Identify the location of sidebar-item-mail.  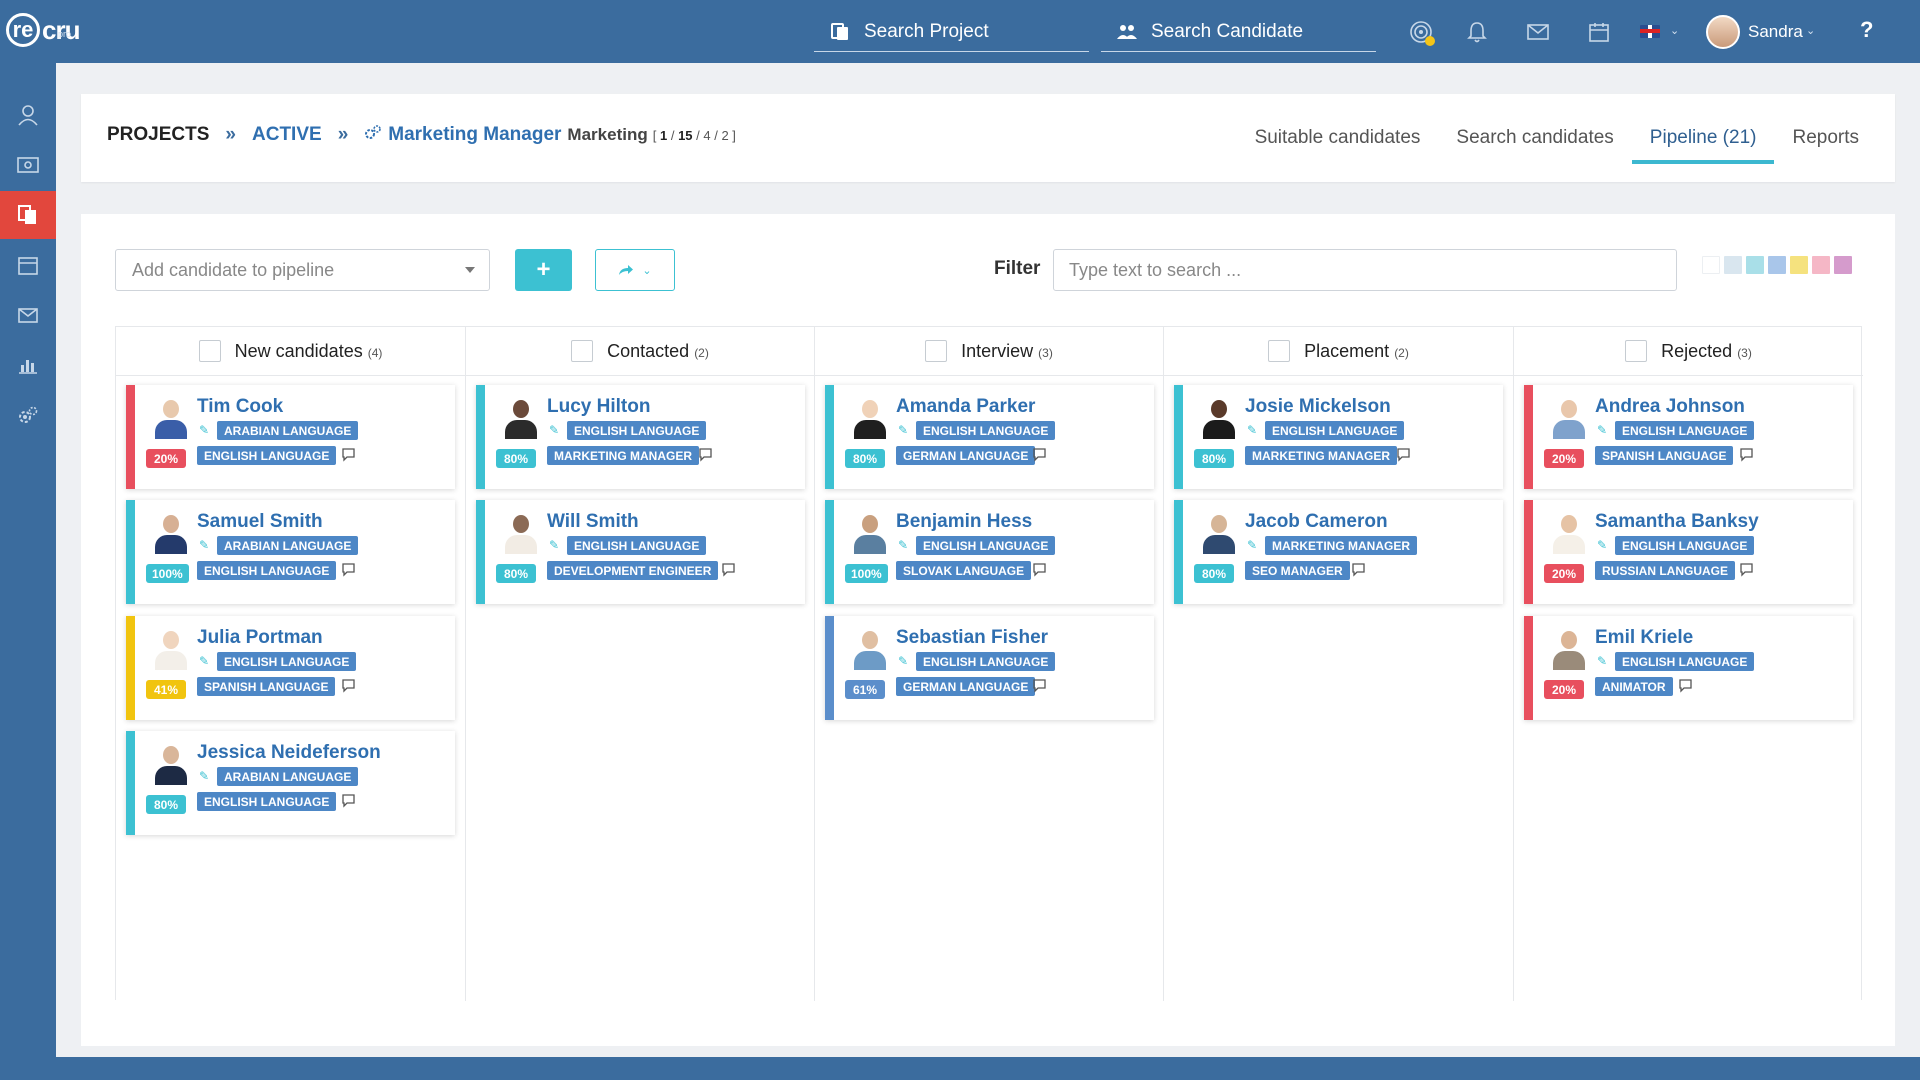
(28, 315).